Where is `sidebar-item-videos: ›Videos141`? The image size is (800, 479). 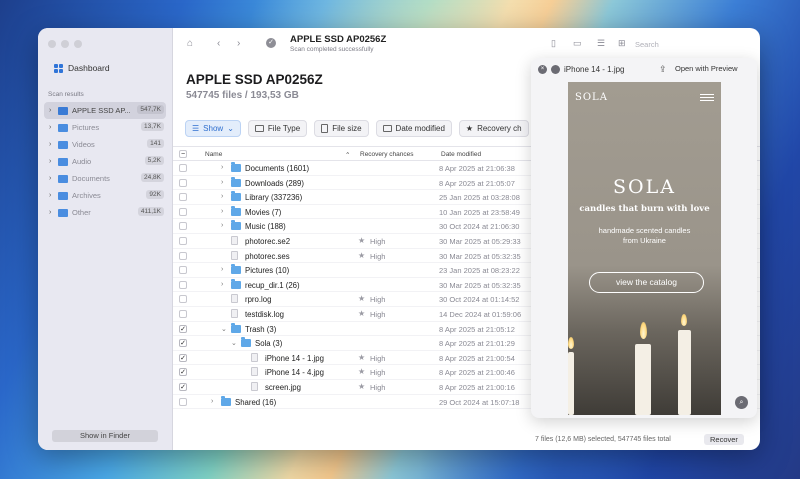
sidebar-item-videos: ›Videos141 is located at coordinates (105, 144).